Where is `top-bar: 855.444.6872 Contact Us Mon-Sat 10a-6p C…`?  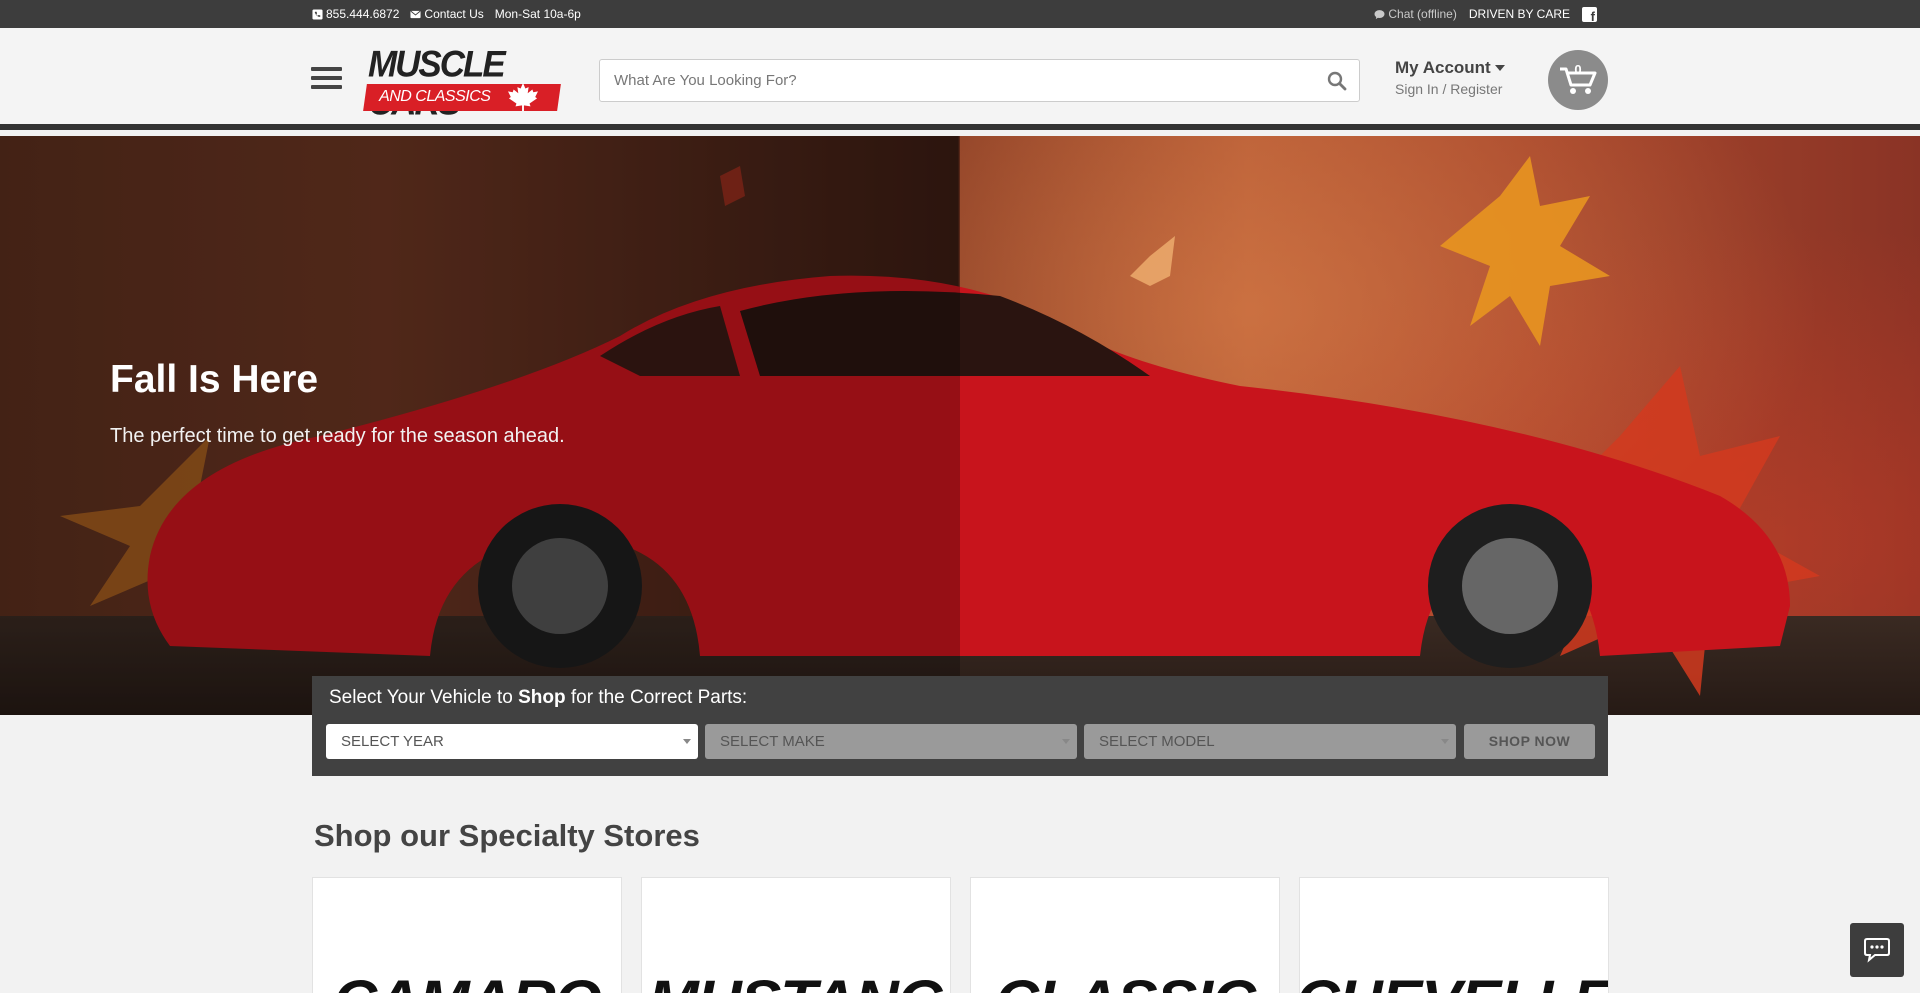
top-bar: 855.444.6872 Contact Us Mon-Sat 10a-6p C… is located at coordinates (960, 14).